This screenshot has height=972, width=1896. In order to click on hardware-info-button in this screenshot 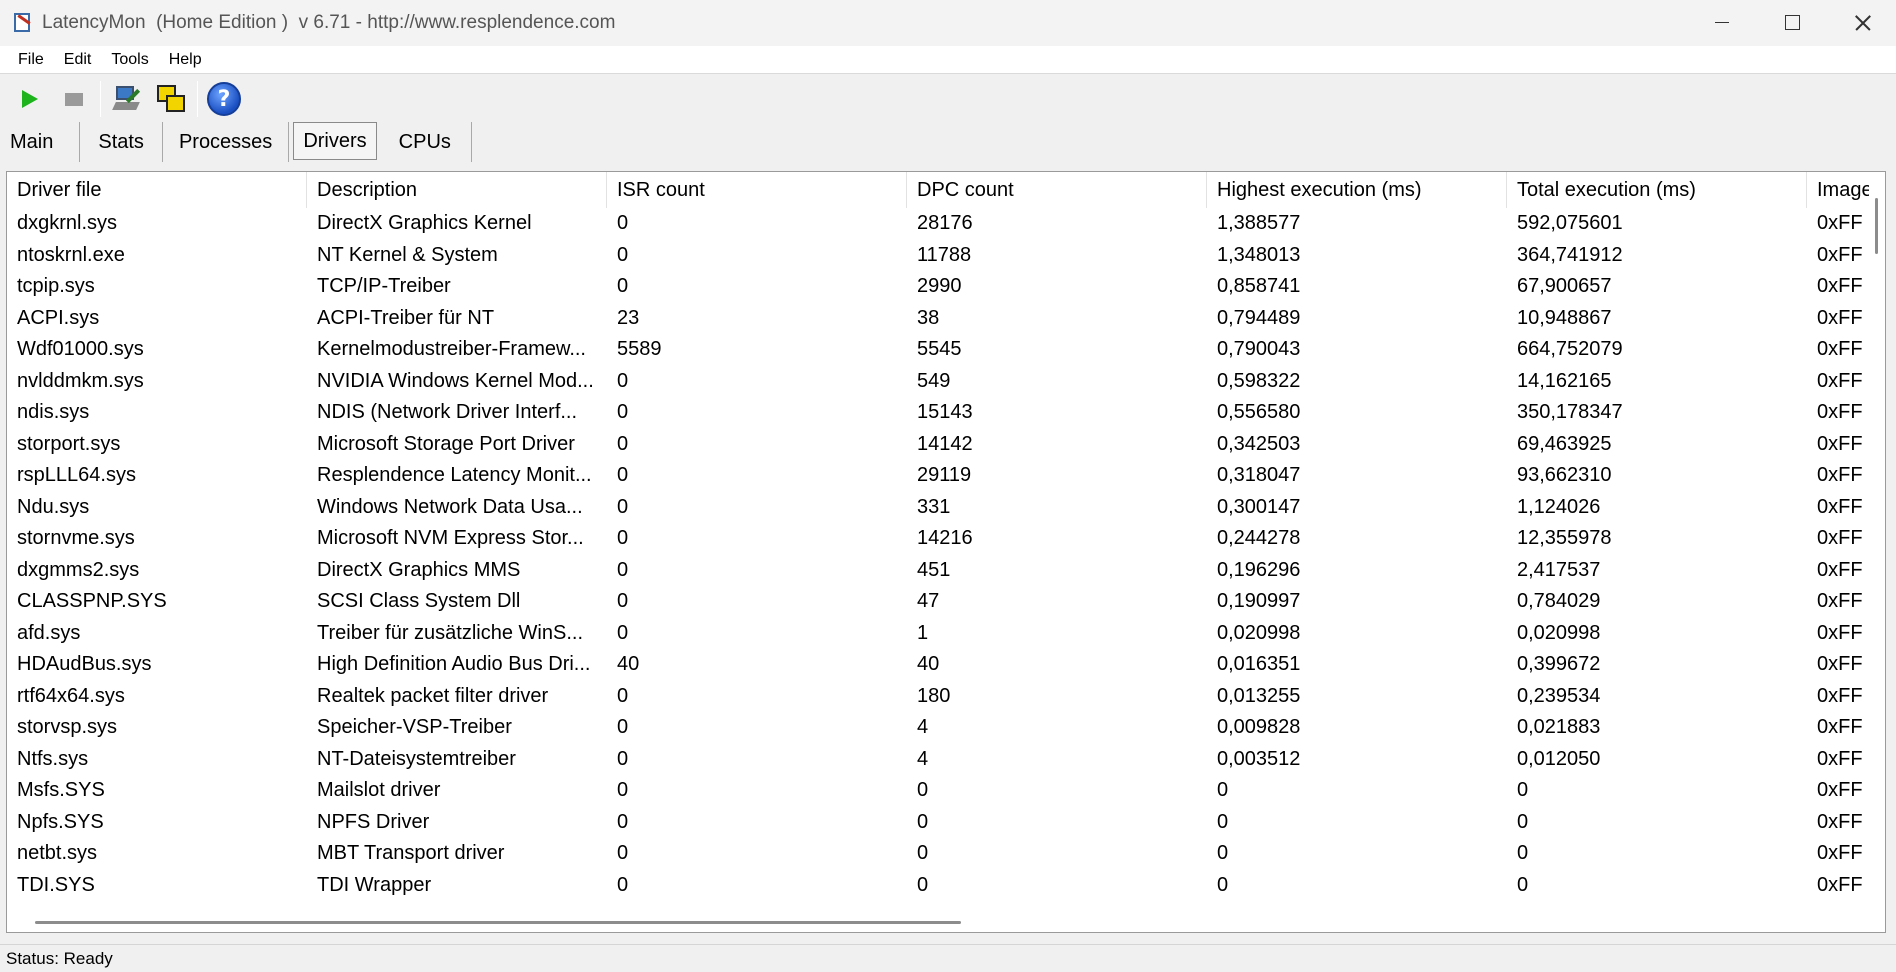, I will do `click(127, 99)`.